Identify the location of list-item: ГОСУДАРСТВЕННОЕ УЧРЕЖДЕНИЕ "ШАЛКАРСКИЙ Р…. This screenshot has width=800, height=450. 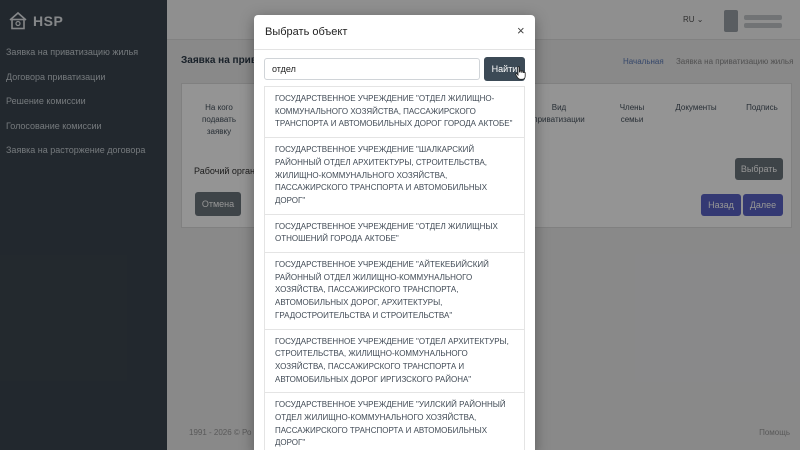
(394, 176).